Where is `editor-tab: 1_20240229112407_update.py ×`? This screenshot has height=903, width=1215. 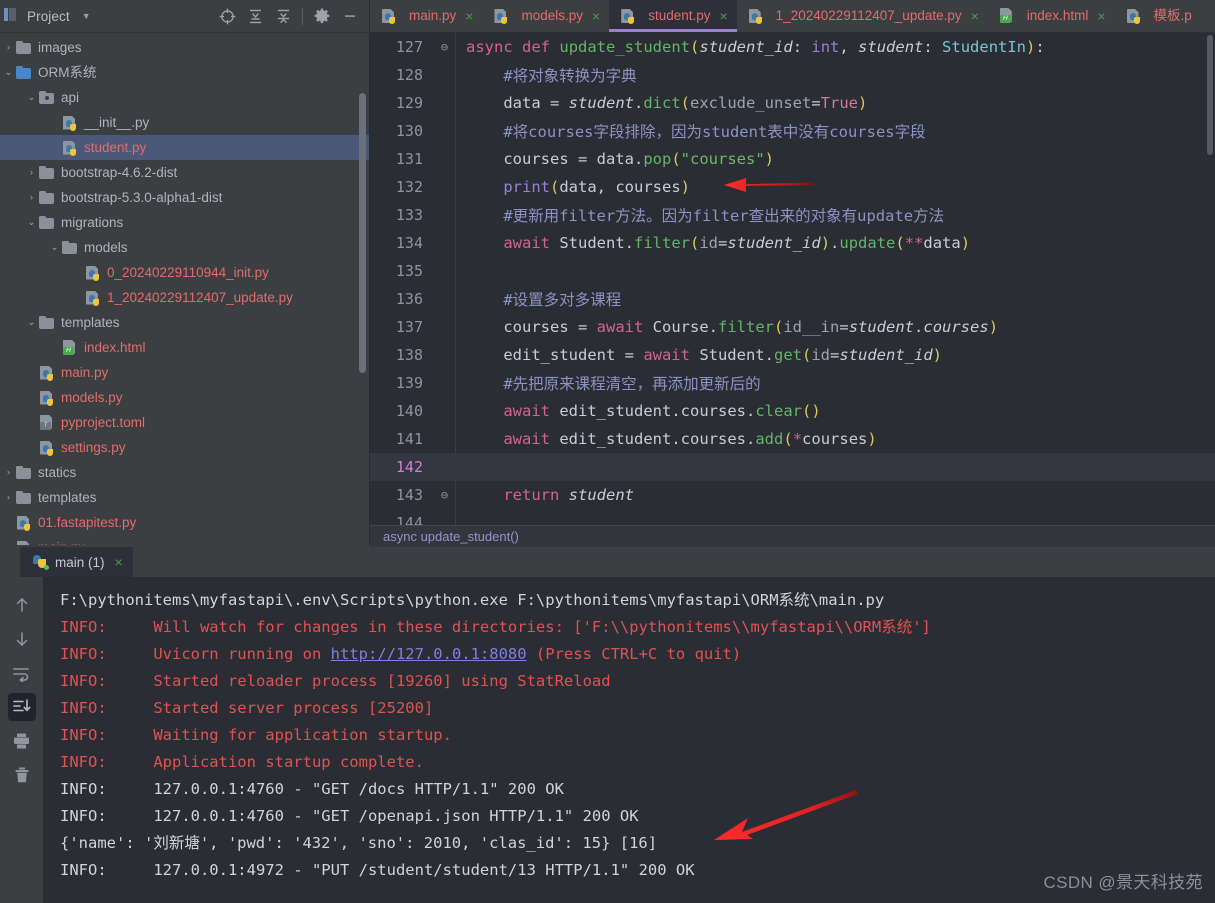
editor-tab: 1_20240229112407_update.py × is located at coordinates (862, 16).